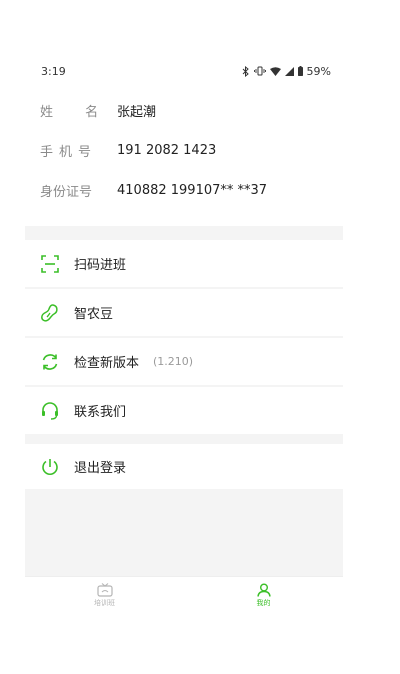 This screenshot has height=674, width=400. I want to click on tv-icon, so click(104, 589).